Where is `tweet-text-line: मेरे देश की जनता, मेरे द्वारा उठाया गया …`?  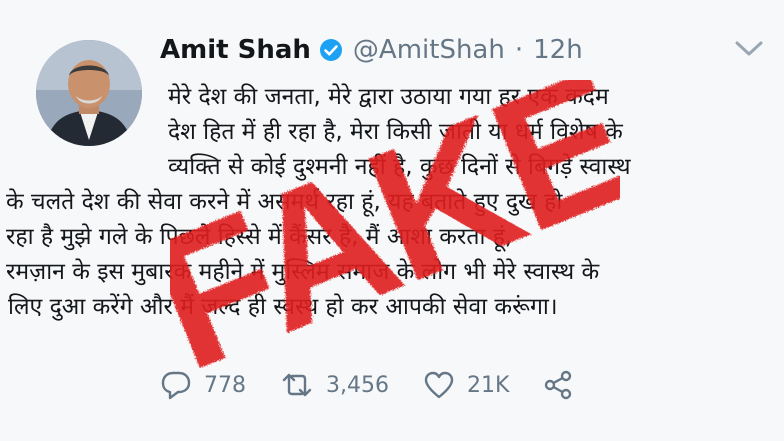
tweet-text-line: मेरे देश की जनता, मेरे द्वारा उठाया गया … is located at coordinates (388, 97).